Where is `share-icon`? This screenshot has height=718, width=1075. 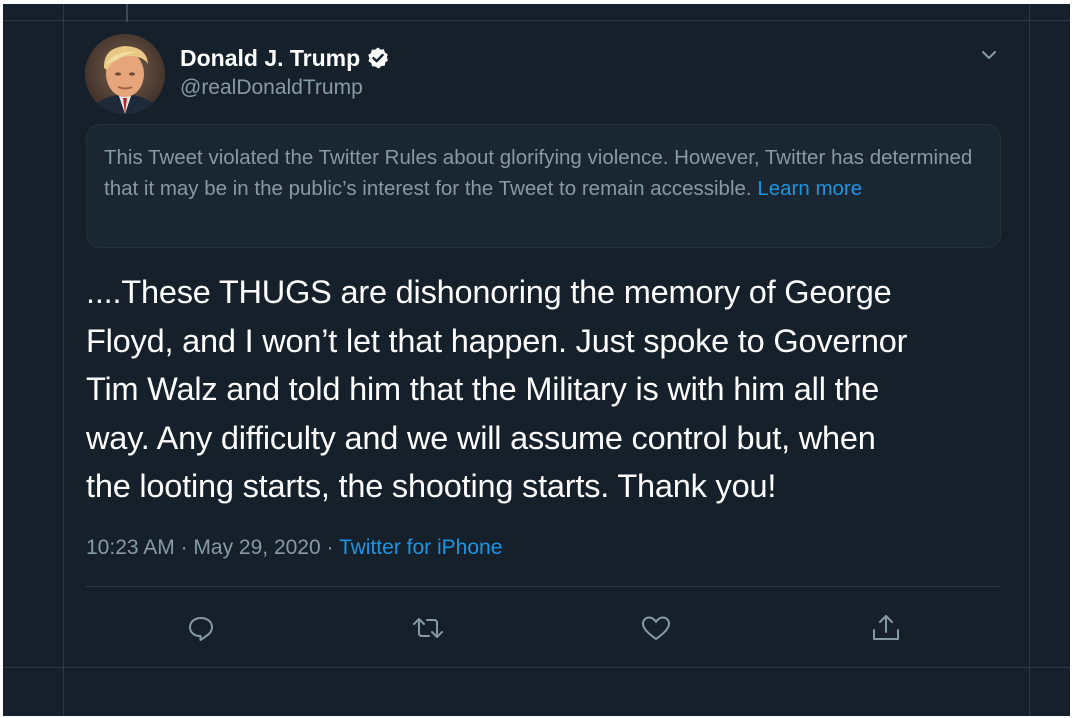 share-icon is located at coordinates (886, 627).